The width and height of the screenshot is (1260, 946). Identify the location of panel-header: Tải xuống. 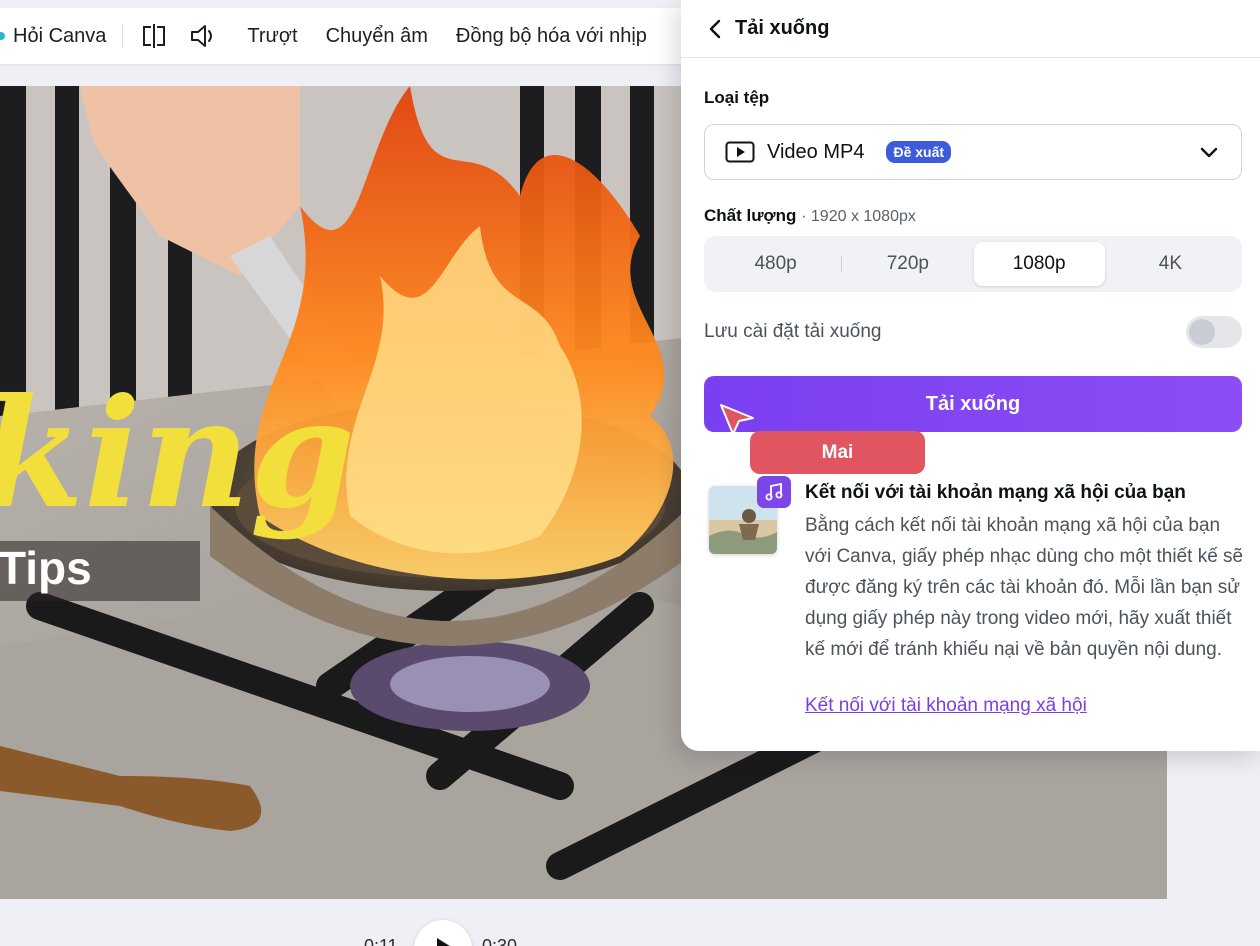
(970, 29).